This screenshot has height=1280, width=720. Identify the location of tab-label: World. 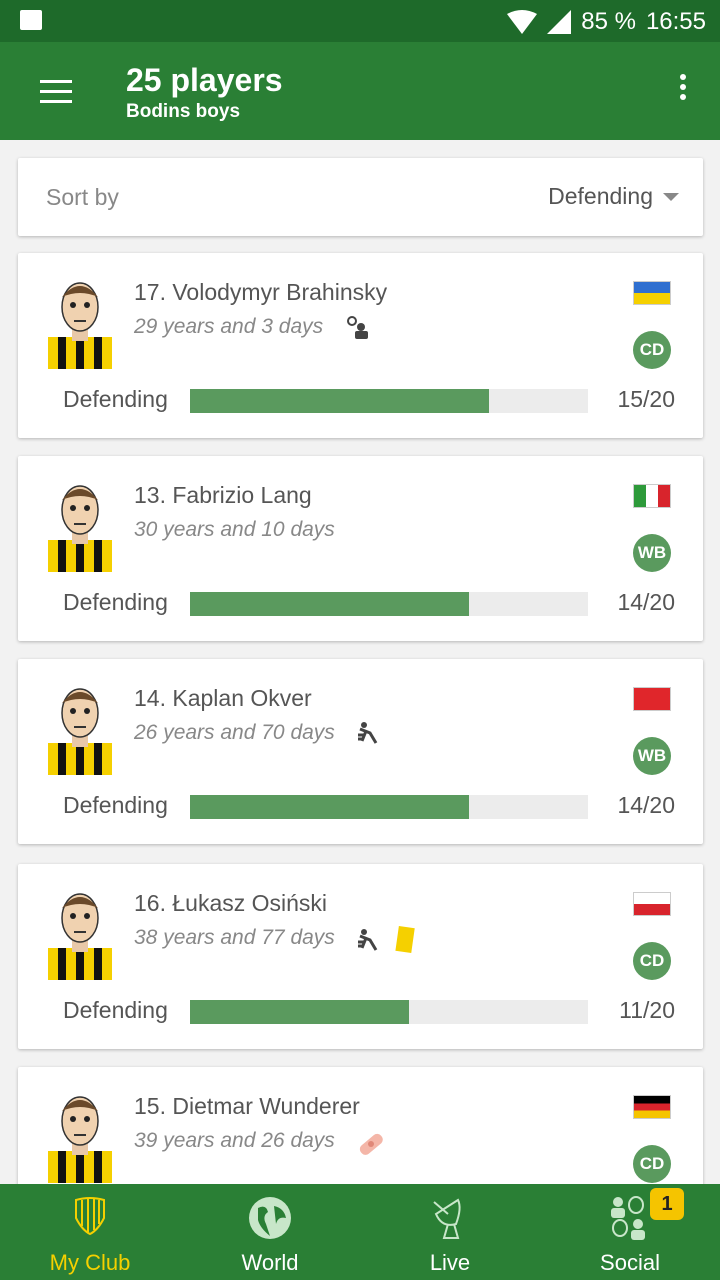
(270, 1262).